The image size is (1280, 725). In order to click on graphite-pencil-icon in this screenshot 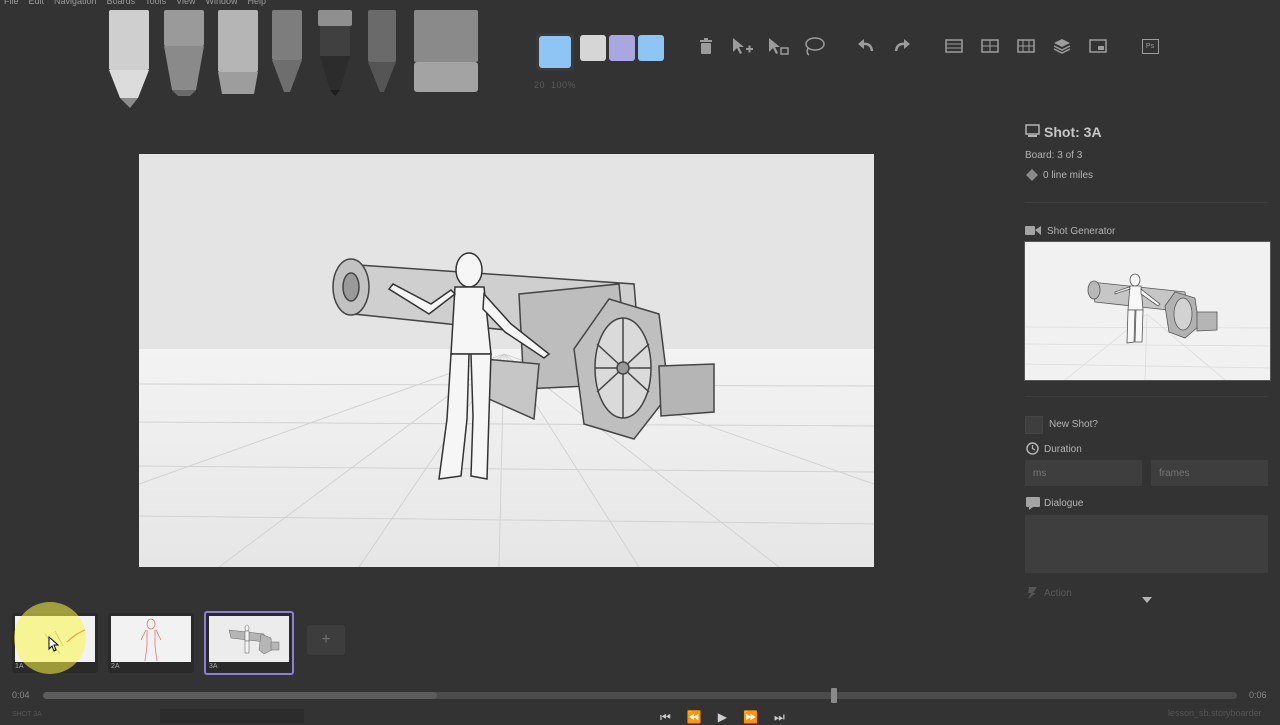, I will do `click(287, 53)`.